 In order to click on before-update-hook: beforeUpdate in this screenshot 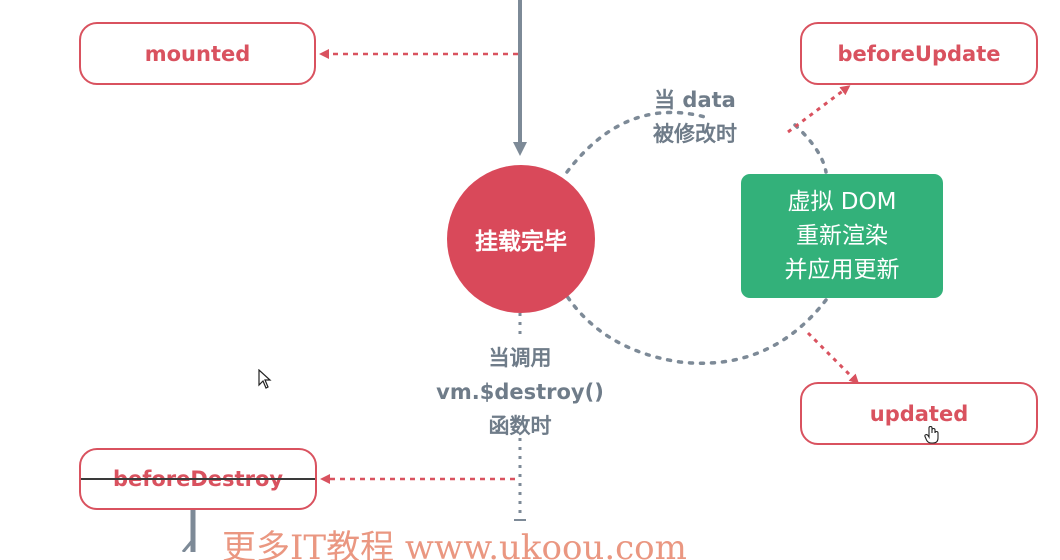, I will do `click(919, 53)`.